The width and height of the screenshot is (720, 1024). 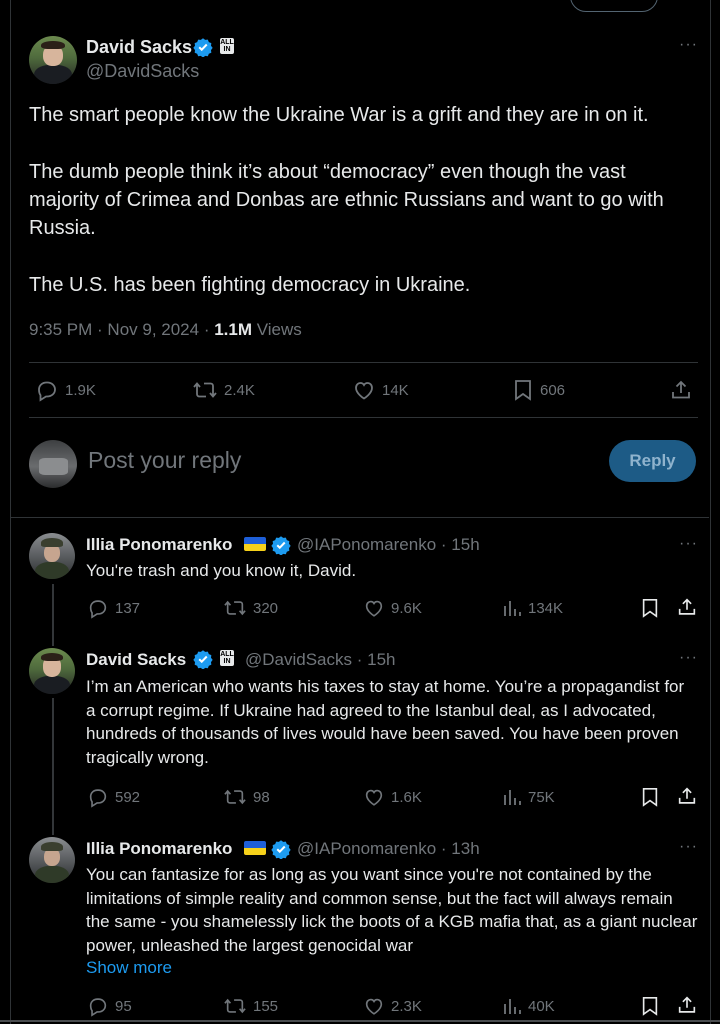 What do you see at coordinates (142, 71) in the screenshot?
I see `author-handle: @DavidSacks` at bounding box center [142, 71].